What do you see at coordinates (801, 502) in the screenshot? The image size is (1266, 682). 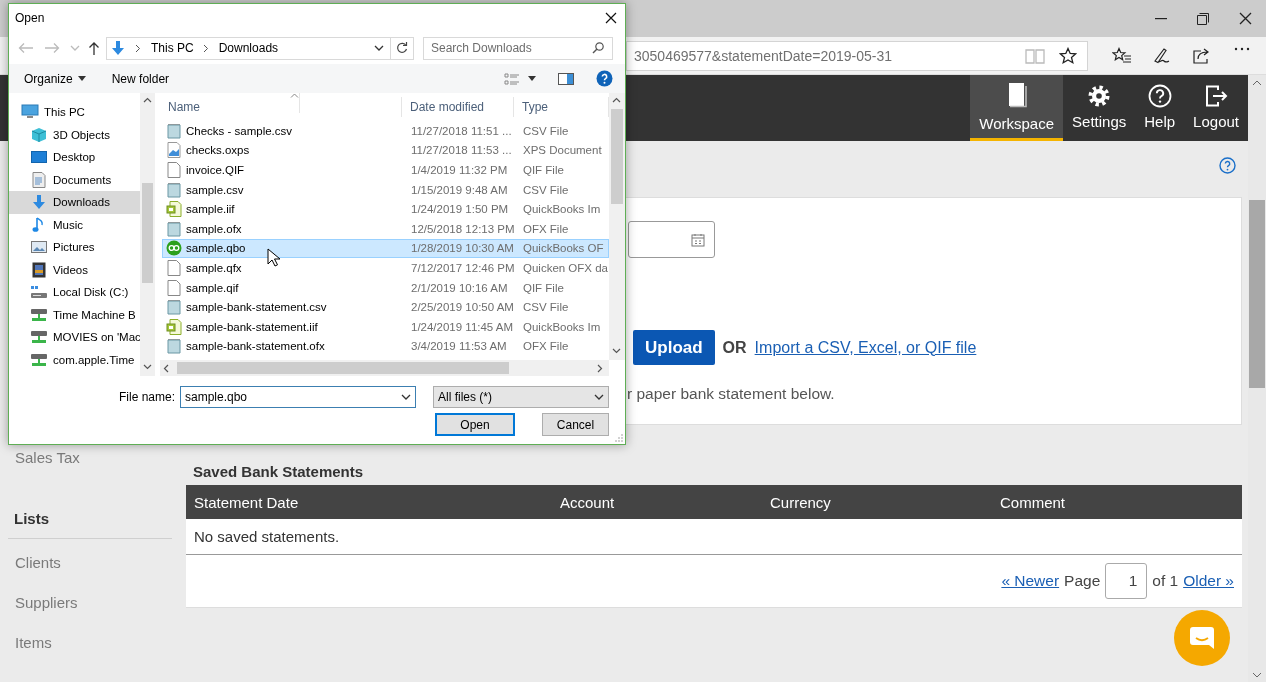 I see `column-header: Currency` at bounding box center [801, 502].